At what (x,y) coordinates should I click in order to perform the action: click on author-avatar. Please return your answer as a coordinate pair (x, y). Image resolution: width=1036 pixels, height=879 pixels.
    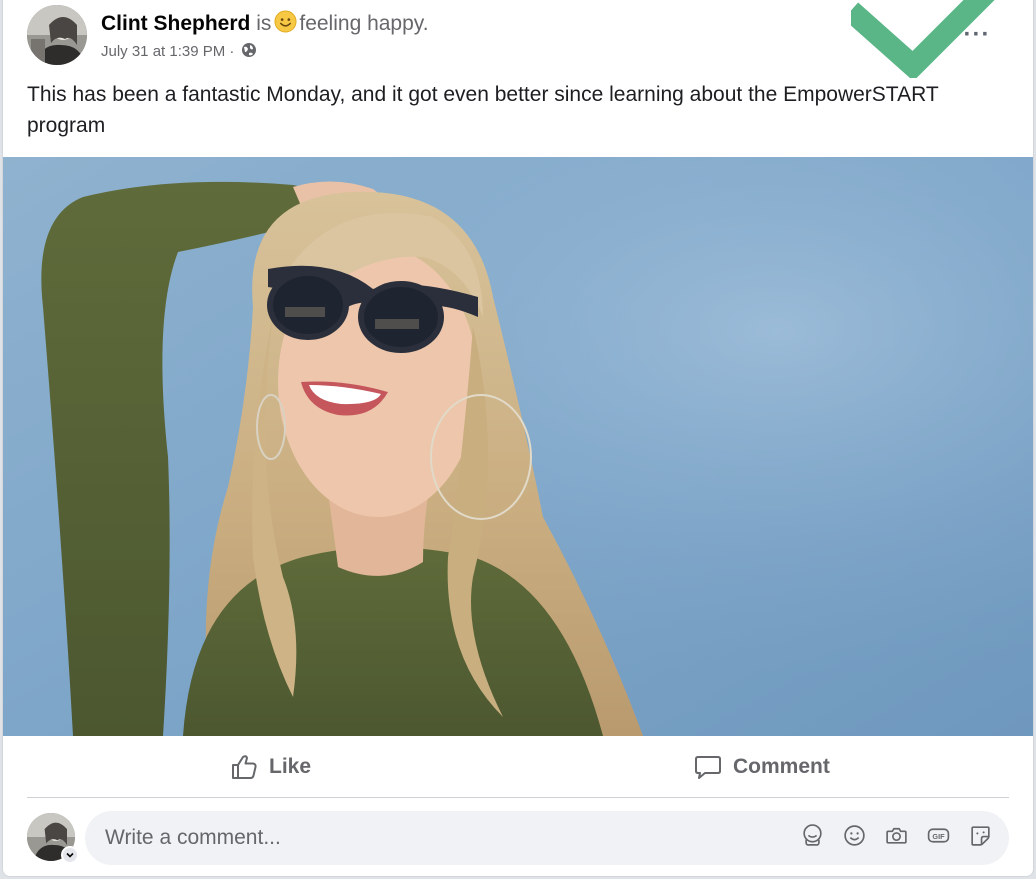
    Looking at the image, I should click on (57, 35).